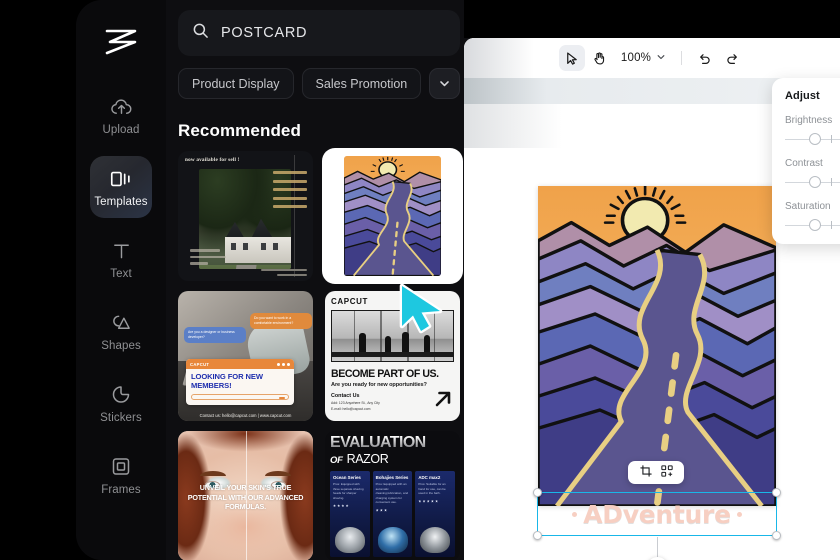 Image resolution: width=840 pixels, height=560 pixels. I want to click on pointer-cursor-icon, so click(424, 312).